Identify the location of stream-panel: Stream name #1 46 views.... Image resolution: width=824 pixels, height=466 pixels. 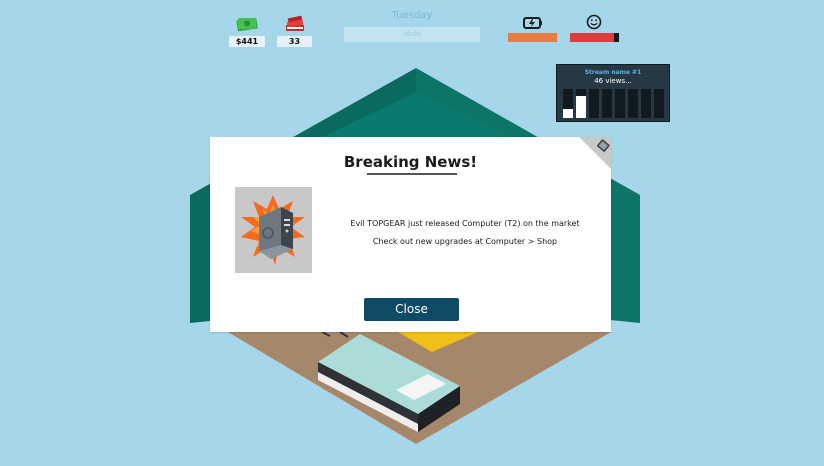
(613, 93).